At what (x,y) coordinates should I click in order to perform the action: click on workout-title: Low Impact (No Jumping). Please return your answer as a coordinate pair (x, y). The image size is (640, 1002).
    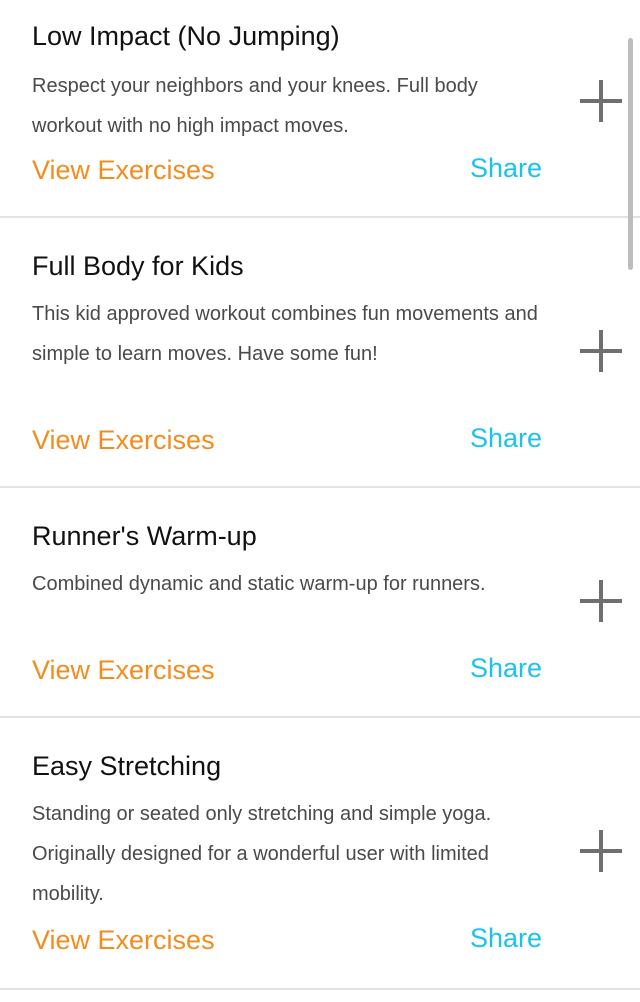
    Looking at the image, I should click on (186, 36).